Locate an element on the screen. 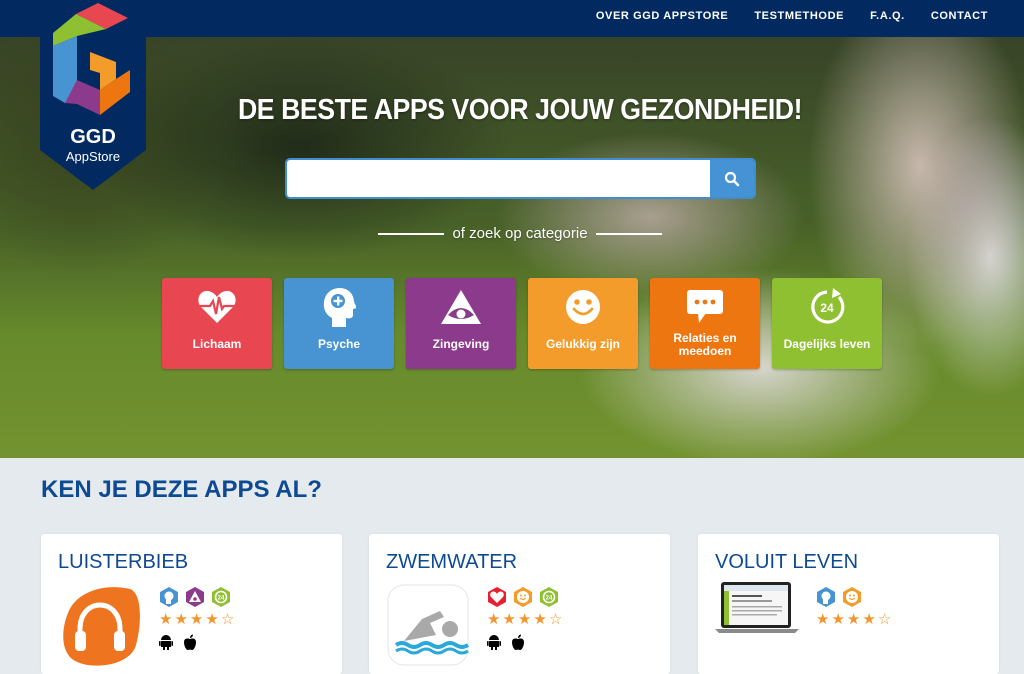  category-zingeving: Zingeving is located at coordinates (461, 323).